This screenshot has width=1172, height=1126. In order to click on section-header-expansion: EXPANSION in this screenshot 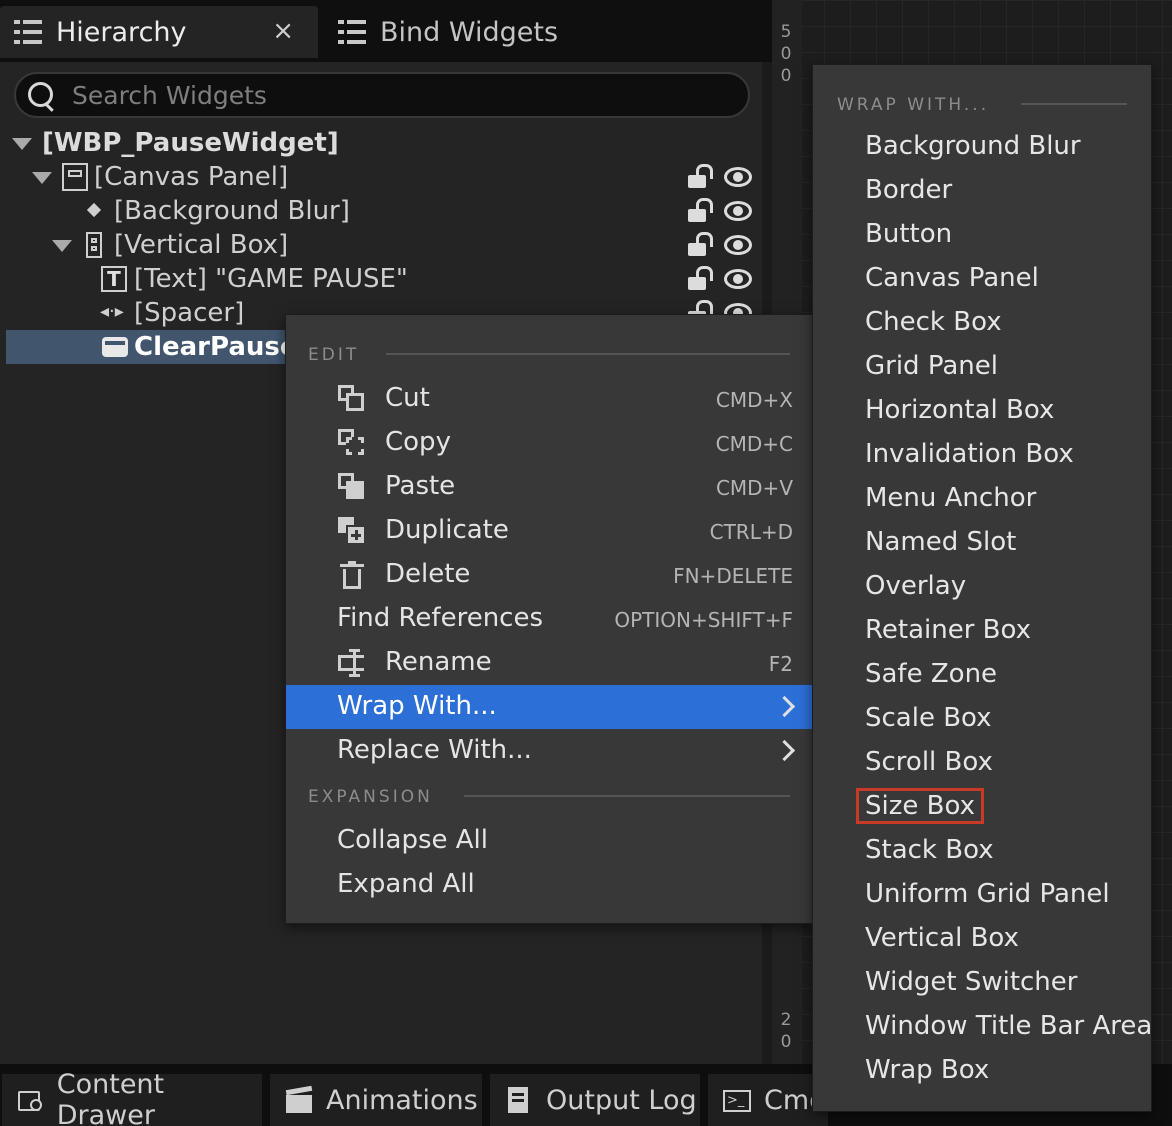, I will do `click(370, 797)`.